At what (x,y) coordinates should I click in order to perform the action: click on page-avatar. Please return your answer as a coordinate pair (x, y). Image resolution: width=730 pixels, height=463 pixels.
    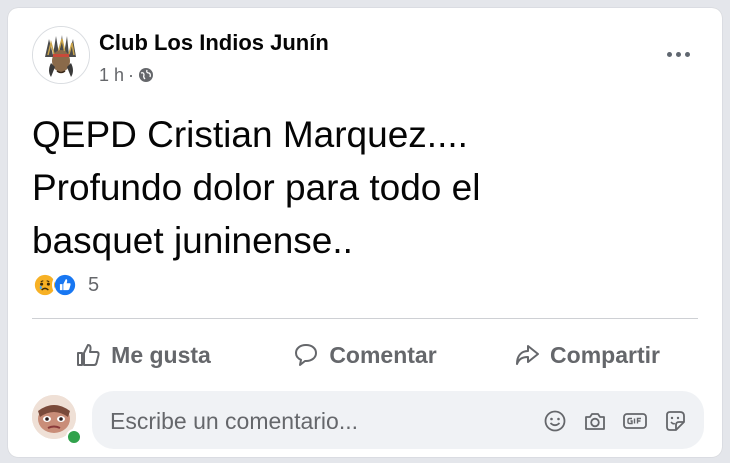
    Looking at the image, I should click on (61, 55).